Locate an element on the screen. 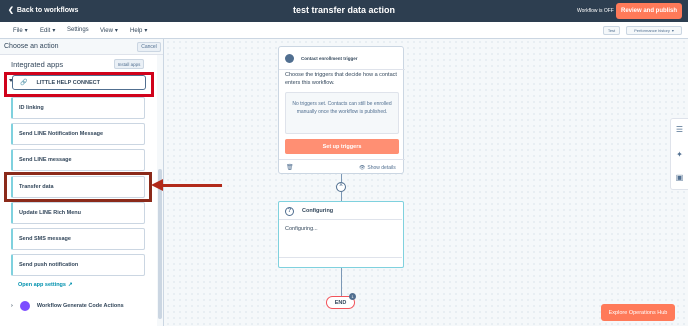 The height and width of the screenshot is (326, 688). trigger-footer: 🗑 👁 Show details is located at coordinates (342, 167).